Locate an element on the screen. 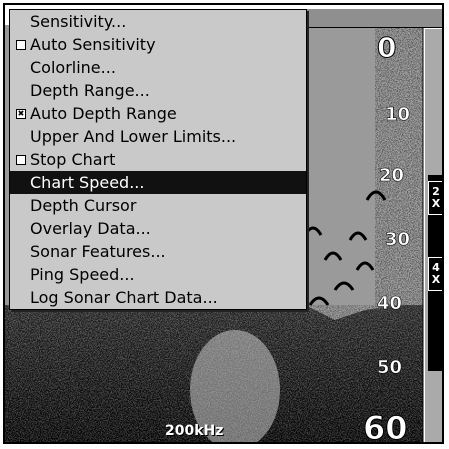 The width and height of the screenshot is (449, 449). menu-item-stop-chart: Stop Chart is located at coordinates (158, 159).